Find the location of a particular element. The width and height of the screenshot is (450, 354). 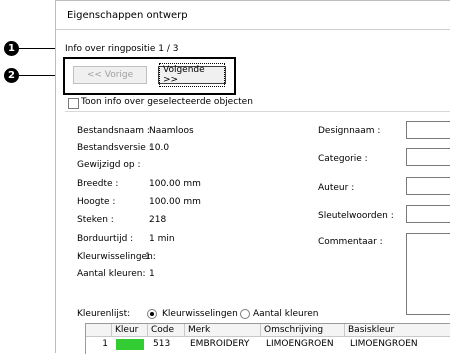

color-list-label: Kleurenlijst: is located at coordinates (104, 314).